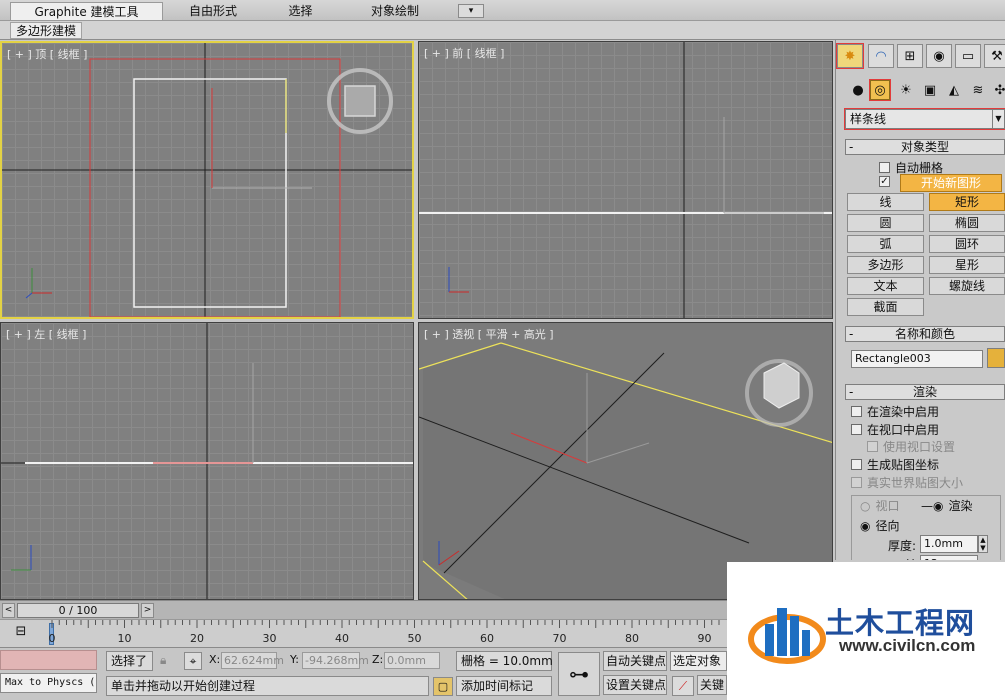 This screenshot has width=1005, height=700. I want to click on display-tab: ▭, so click(968, 56).